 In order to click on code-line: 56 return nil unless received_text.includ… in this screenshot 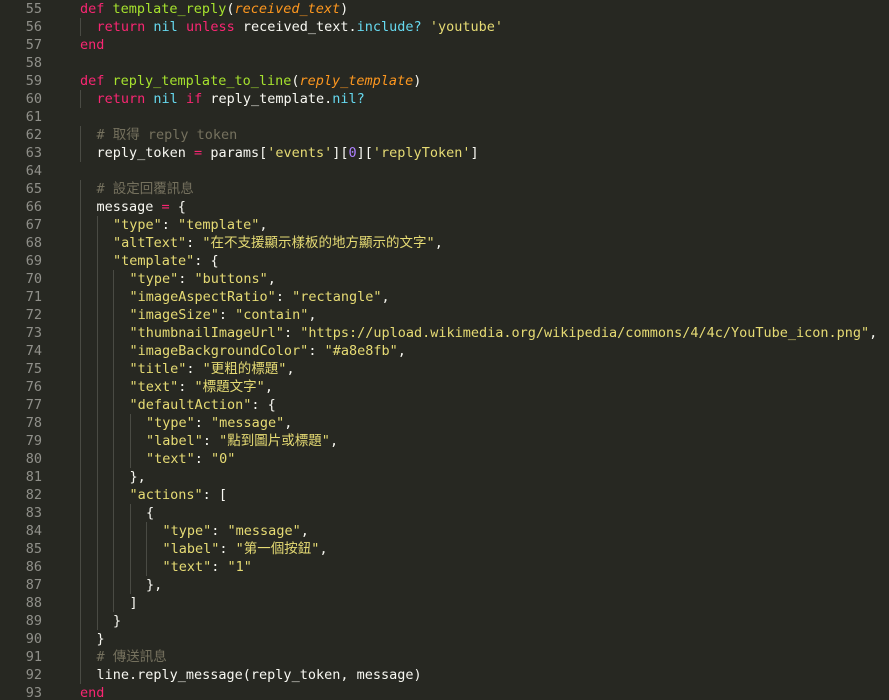, I will do `click(444, 27)`.